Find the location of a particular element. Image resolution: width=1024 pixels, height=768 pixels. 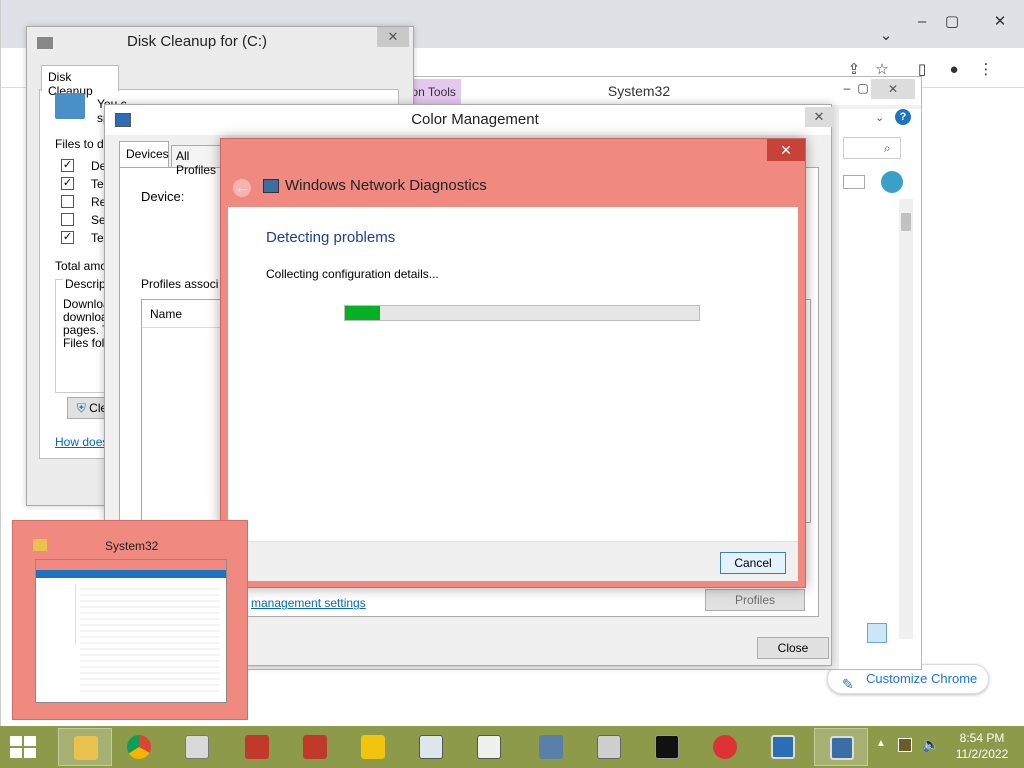

tab-disk-cleanup: Disk Cleanup is located at coordinates (80, 81).